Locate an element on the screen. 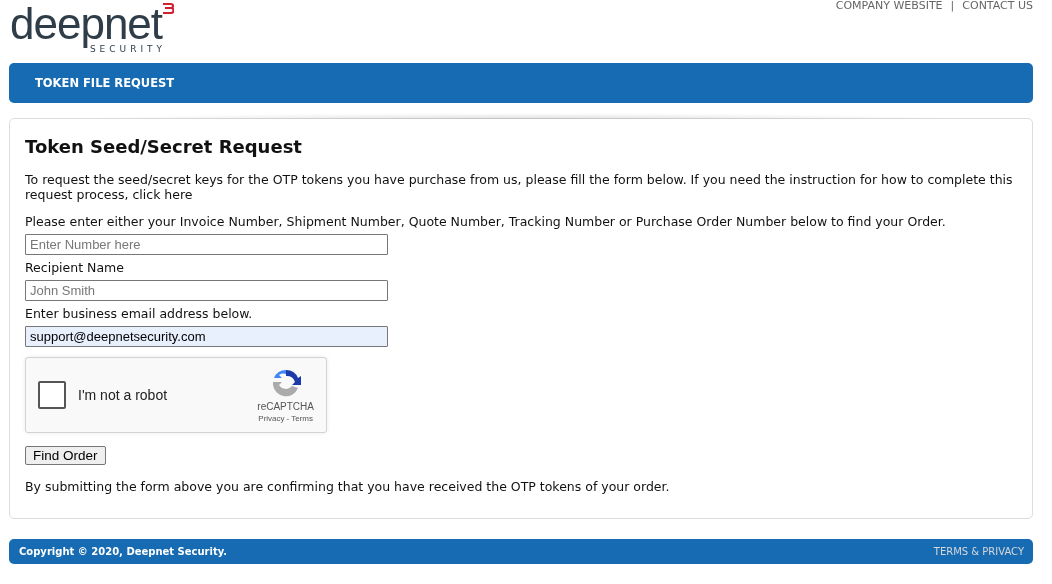 The width and height of the screenshot is (1052, 584). footer-link: TERMS & PRIVACY is located at coordinates (978, 551).